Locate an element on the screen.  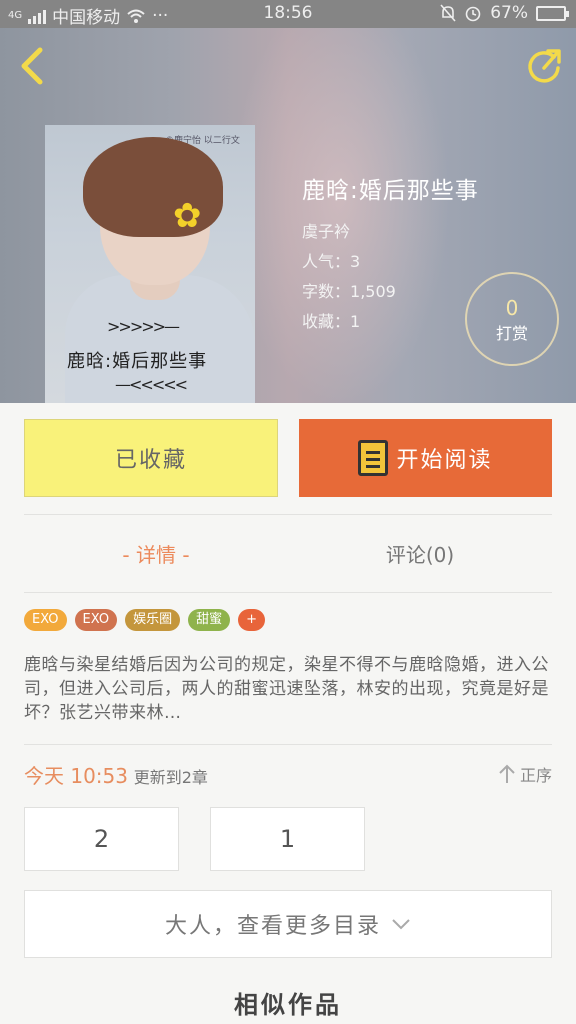
arrow-up-icon is located at coordinates (507, 773).